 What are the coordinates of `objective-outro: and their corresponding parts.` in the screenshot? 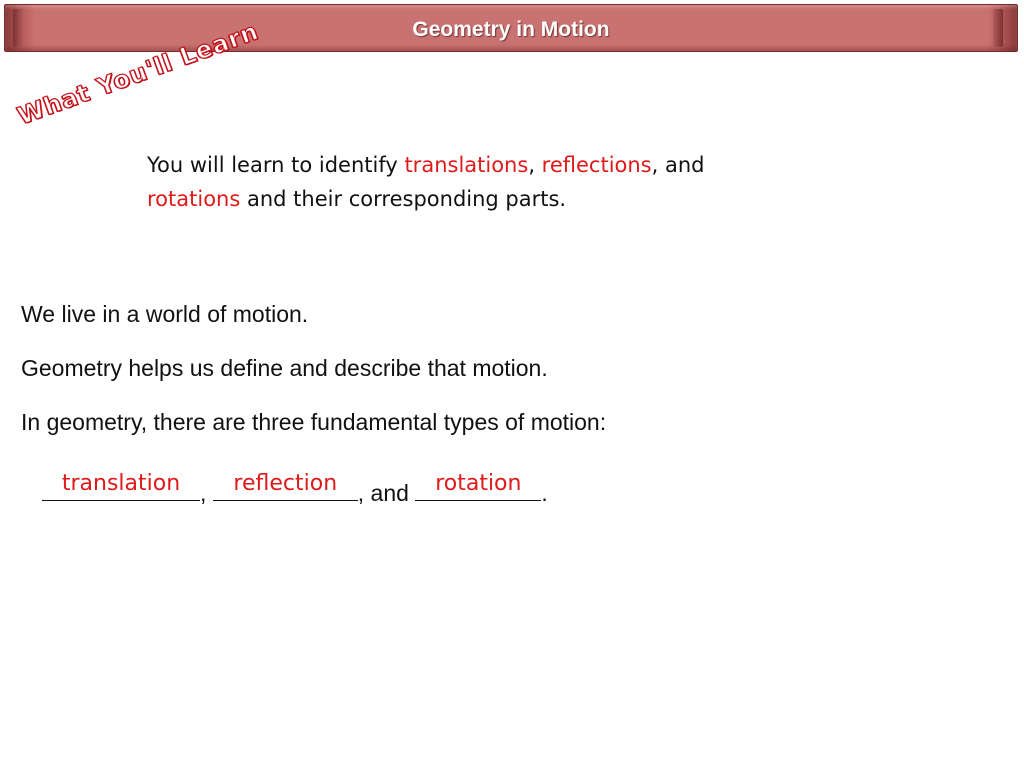 It's located at (403, 199).